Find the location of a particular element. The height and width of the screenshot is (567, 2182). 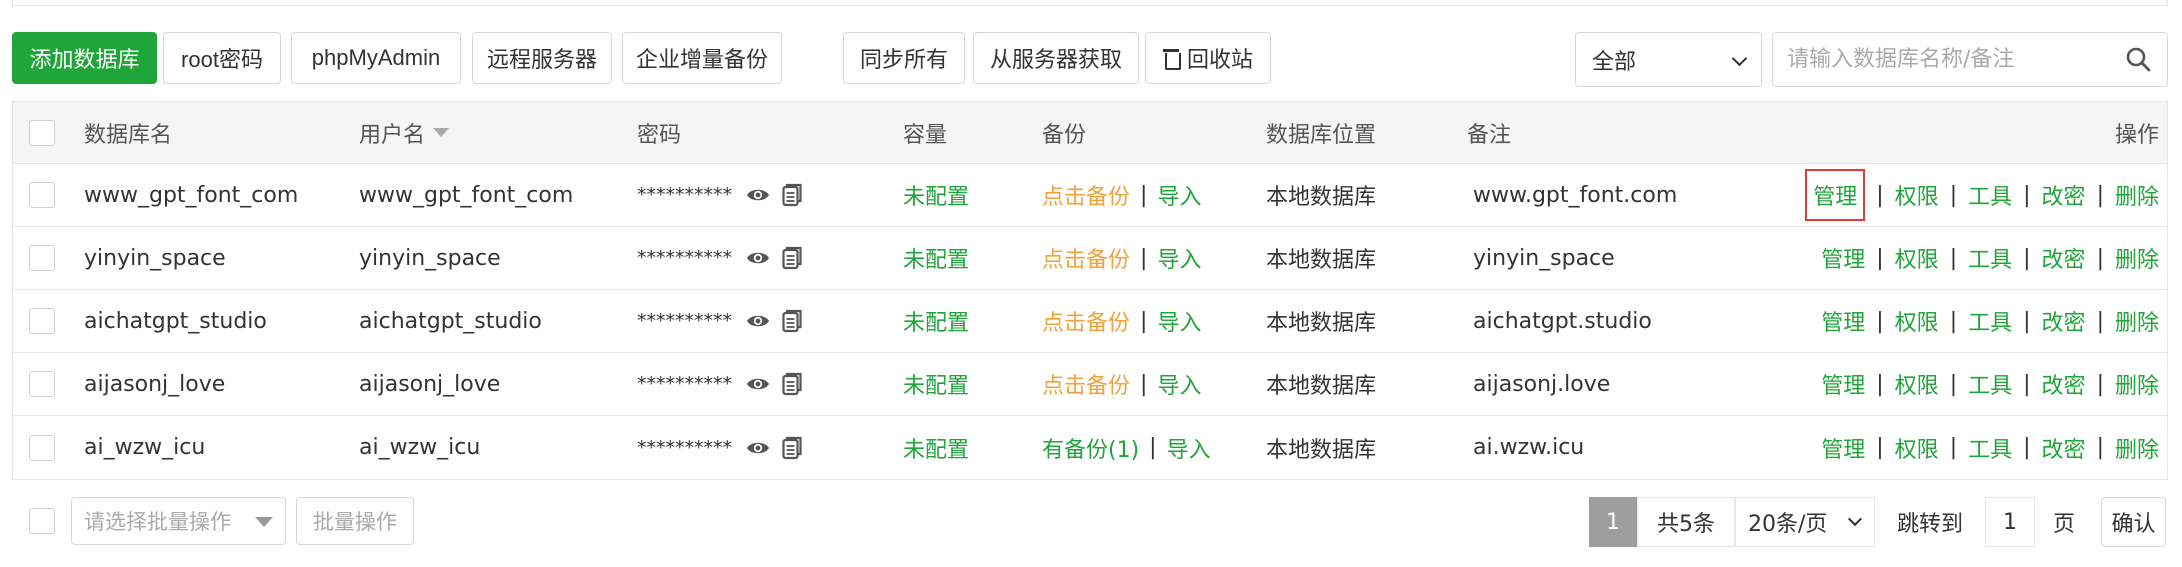

password-cell: ********** is located at coordinates (725, 447).